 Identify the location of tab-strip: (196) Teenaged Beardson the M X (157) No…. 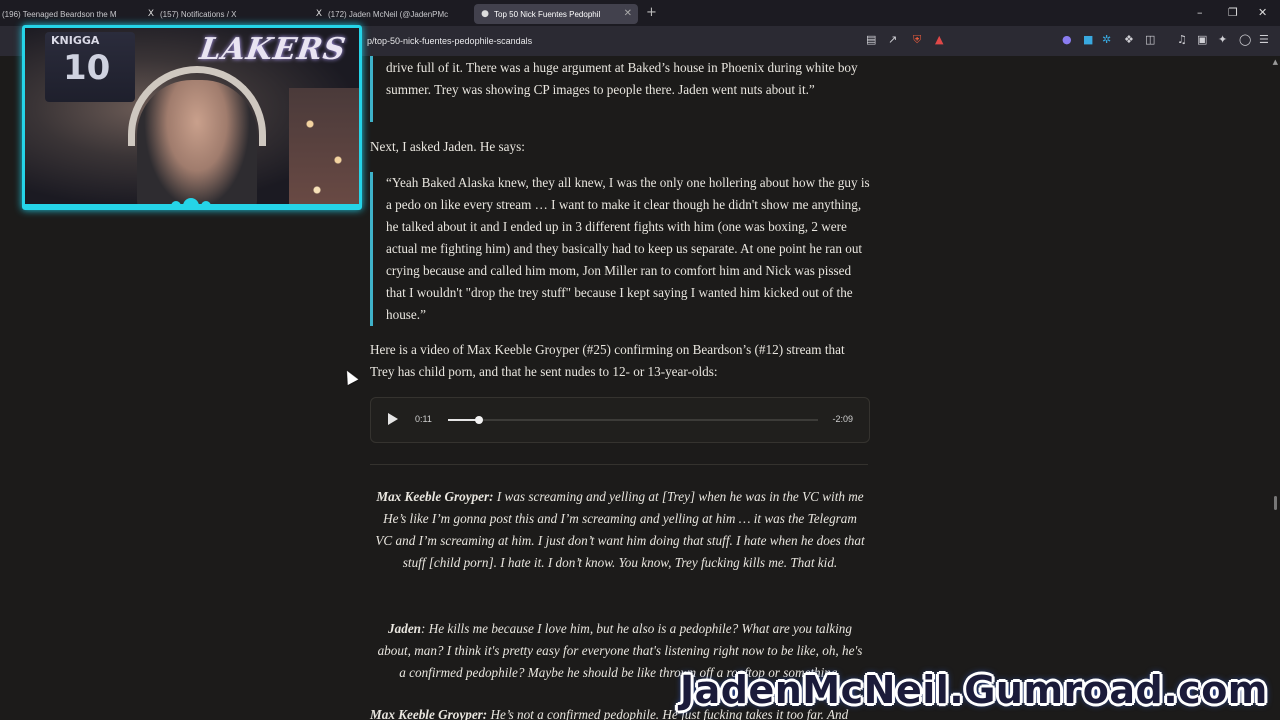
(640, 13).